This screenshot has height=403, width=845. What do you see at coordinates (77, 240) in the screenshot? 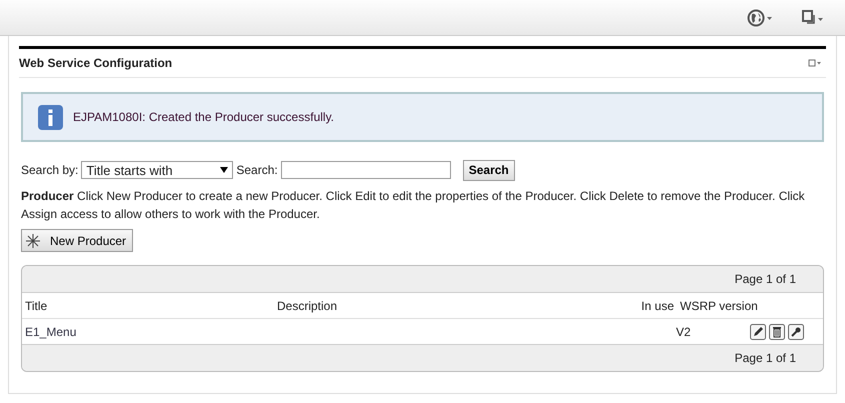
I see `new-producer-button: New Producer` at bounding box center [77, 240].